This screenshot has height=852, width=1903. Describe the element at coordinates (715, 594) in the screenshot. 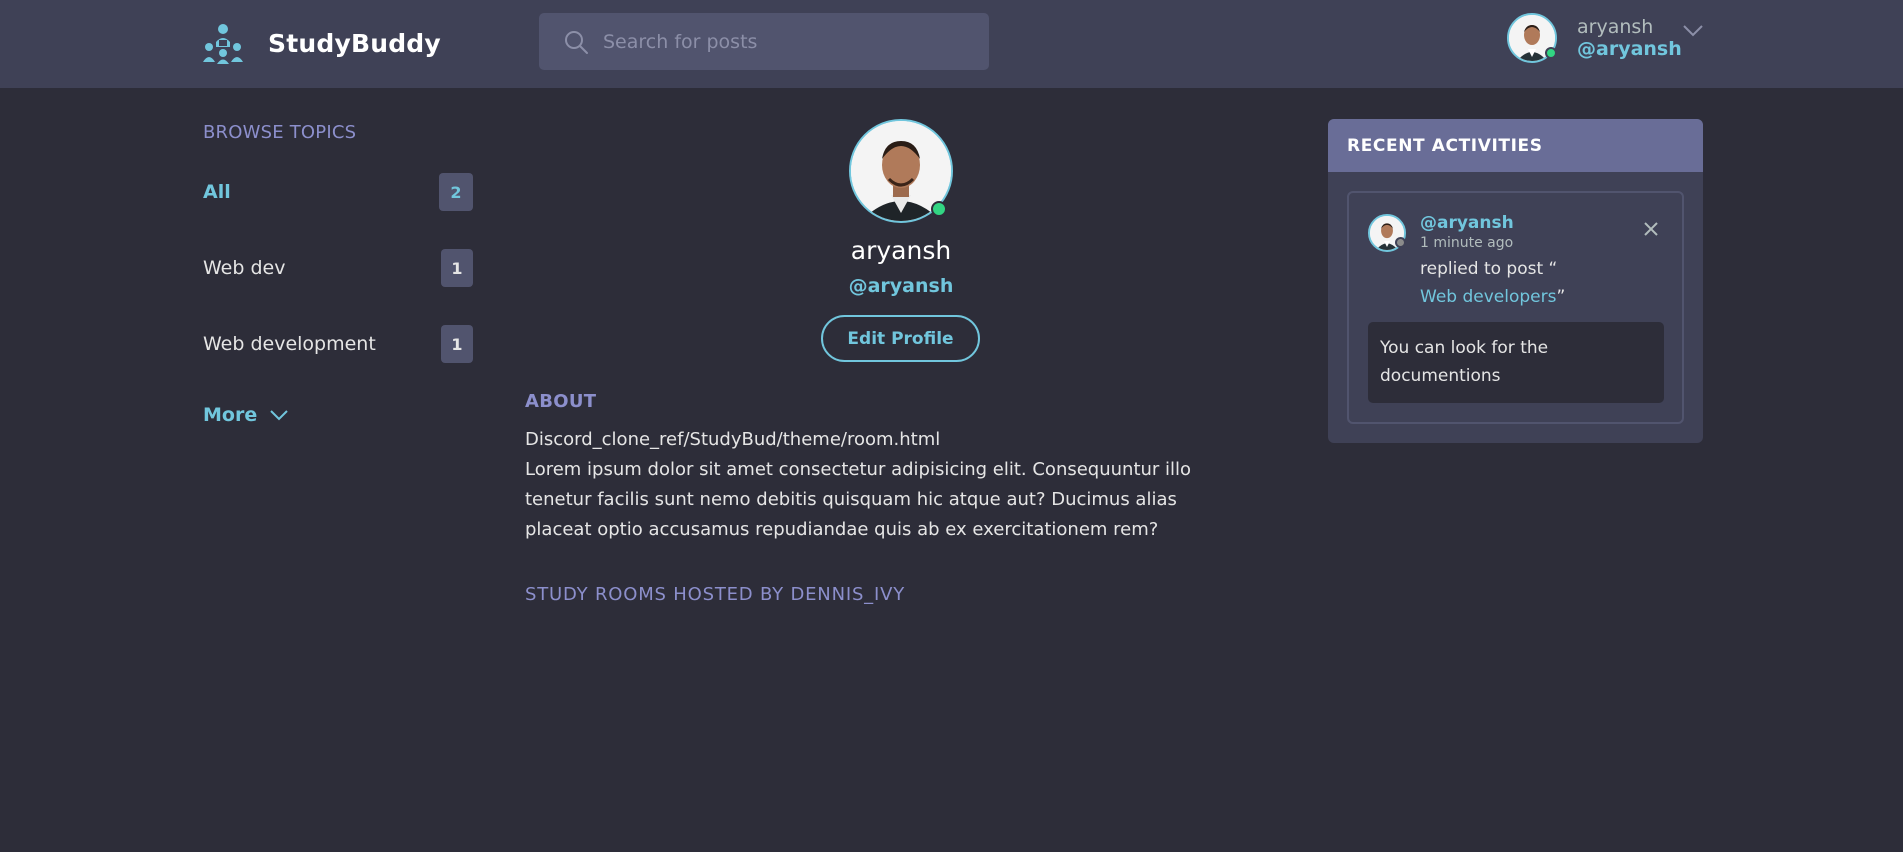

I see `study-rooms-title: STUDY ROOMS HOSTED BY DENNIS_IVY` at that location.